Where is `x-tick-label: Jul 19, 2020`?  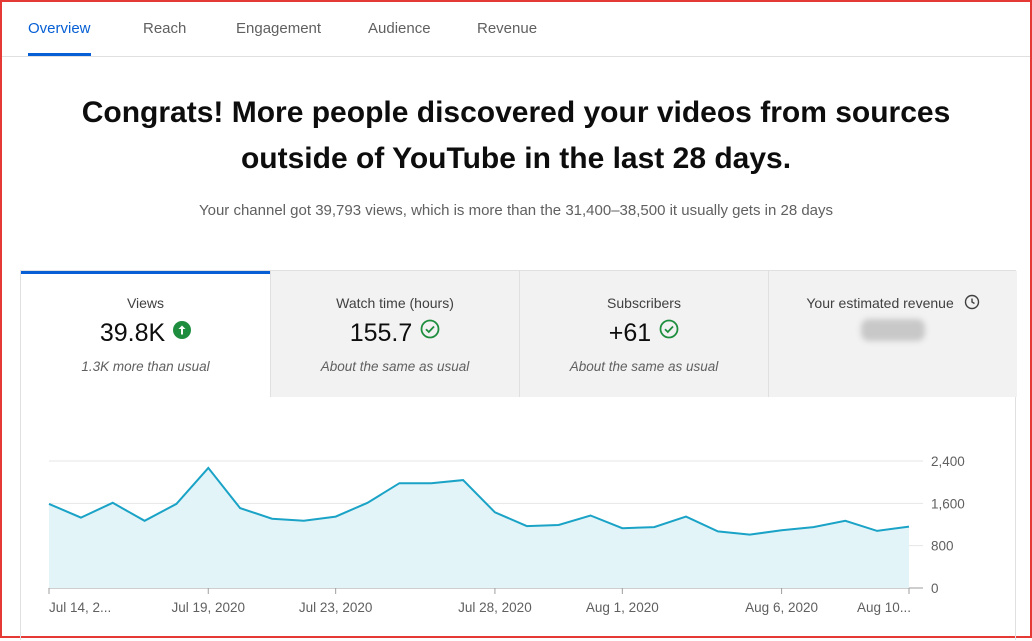 x-tick-label: Jul 19, 2020 is located at coordinates (208, 607).